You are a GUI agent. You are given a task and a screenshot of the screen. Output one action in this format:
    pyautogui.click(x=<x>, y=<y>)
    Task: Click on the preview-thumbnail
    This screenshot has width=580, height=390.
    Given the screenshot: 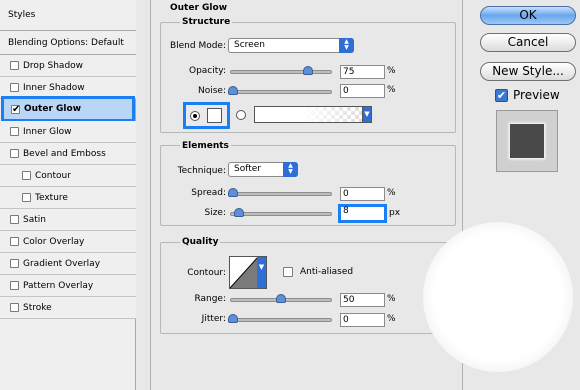 What is the action you would take?
    pyautogui.click(x=527, y=141)
    